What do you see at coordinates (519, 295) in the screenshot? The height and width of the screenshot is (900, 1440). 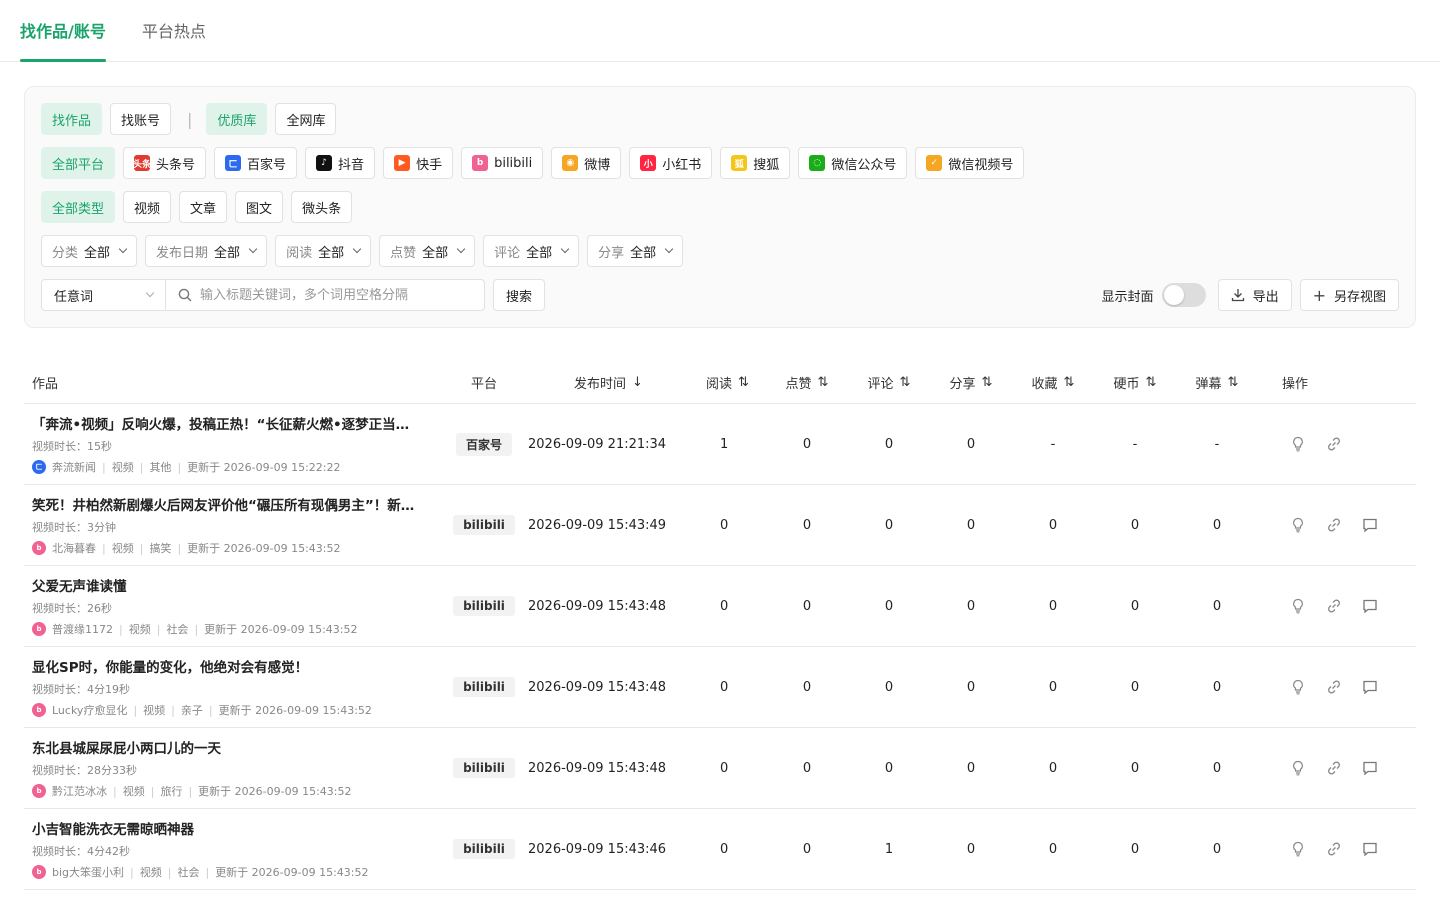 I see `search-button: 搜索` at bounding box center [519, 295].